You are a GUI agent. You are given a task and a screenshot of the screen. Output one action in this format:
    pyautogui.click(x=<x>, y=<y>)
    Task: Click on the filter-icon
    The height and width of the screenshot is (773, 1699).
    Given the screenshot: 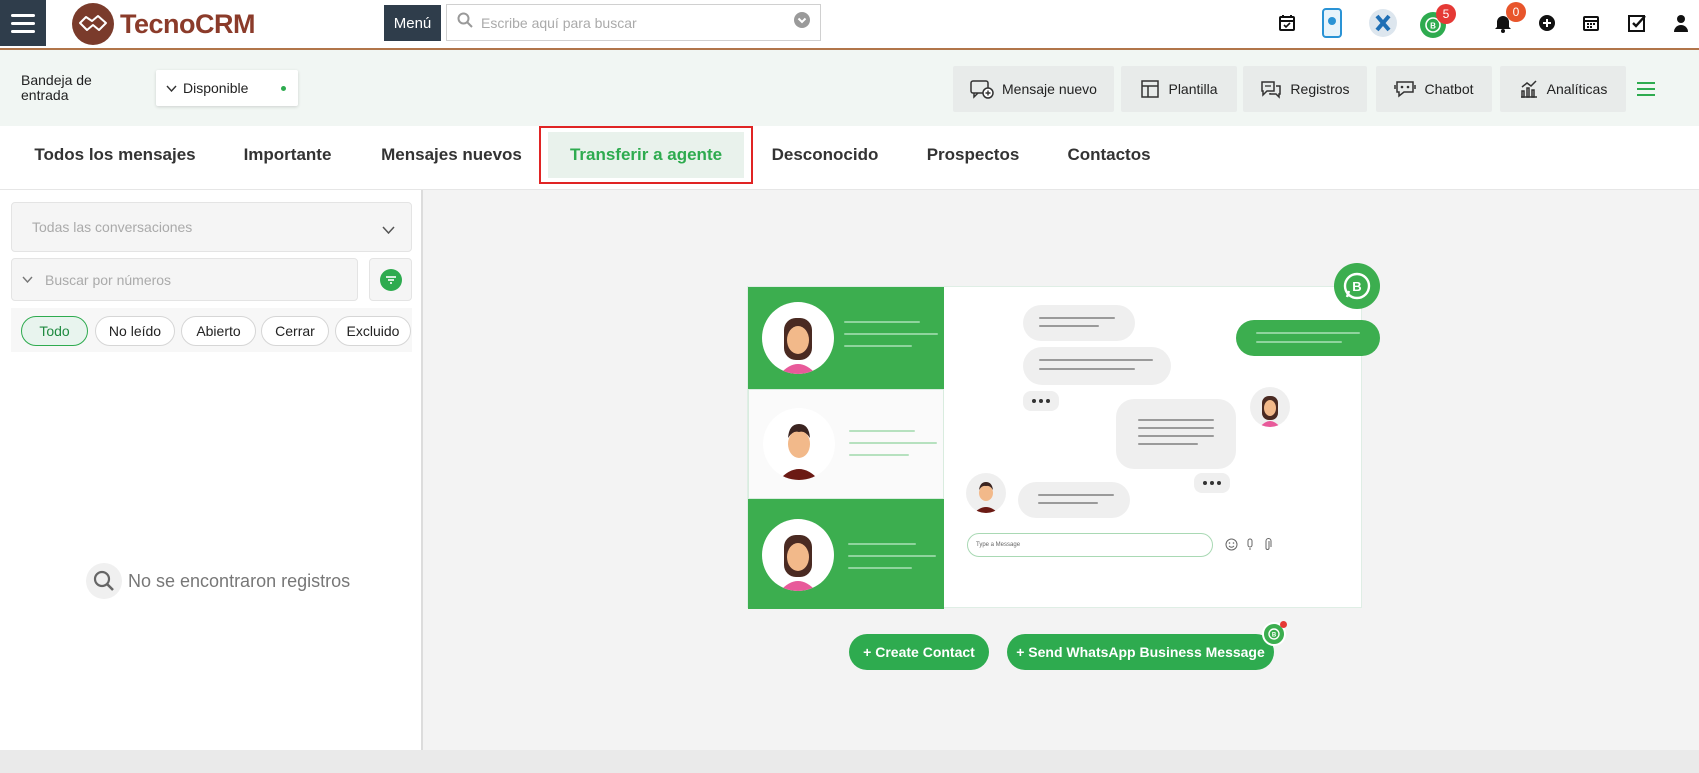 What is the action you would take?
    pyautogui.click(x=390, y=279)
    